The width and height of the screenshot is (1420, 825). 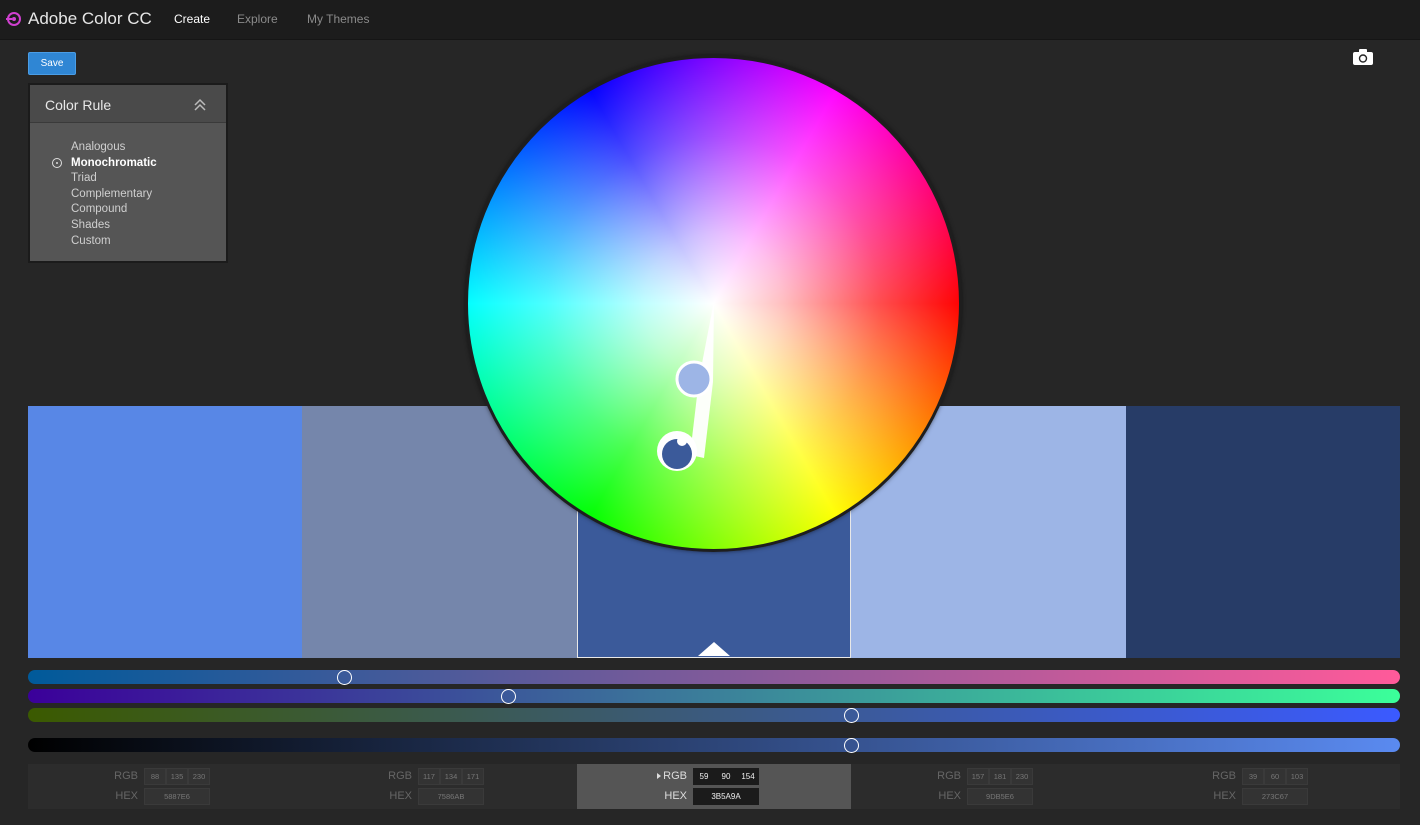 What do you see at coordinates (1275, 796) in the screenshot?
I see `hex-value: 273C67` at bounding box center [1275, 796].